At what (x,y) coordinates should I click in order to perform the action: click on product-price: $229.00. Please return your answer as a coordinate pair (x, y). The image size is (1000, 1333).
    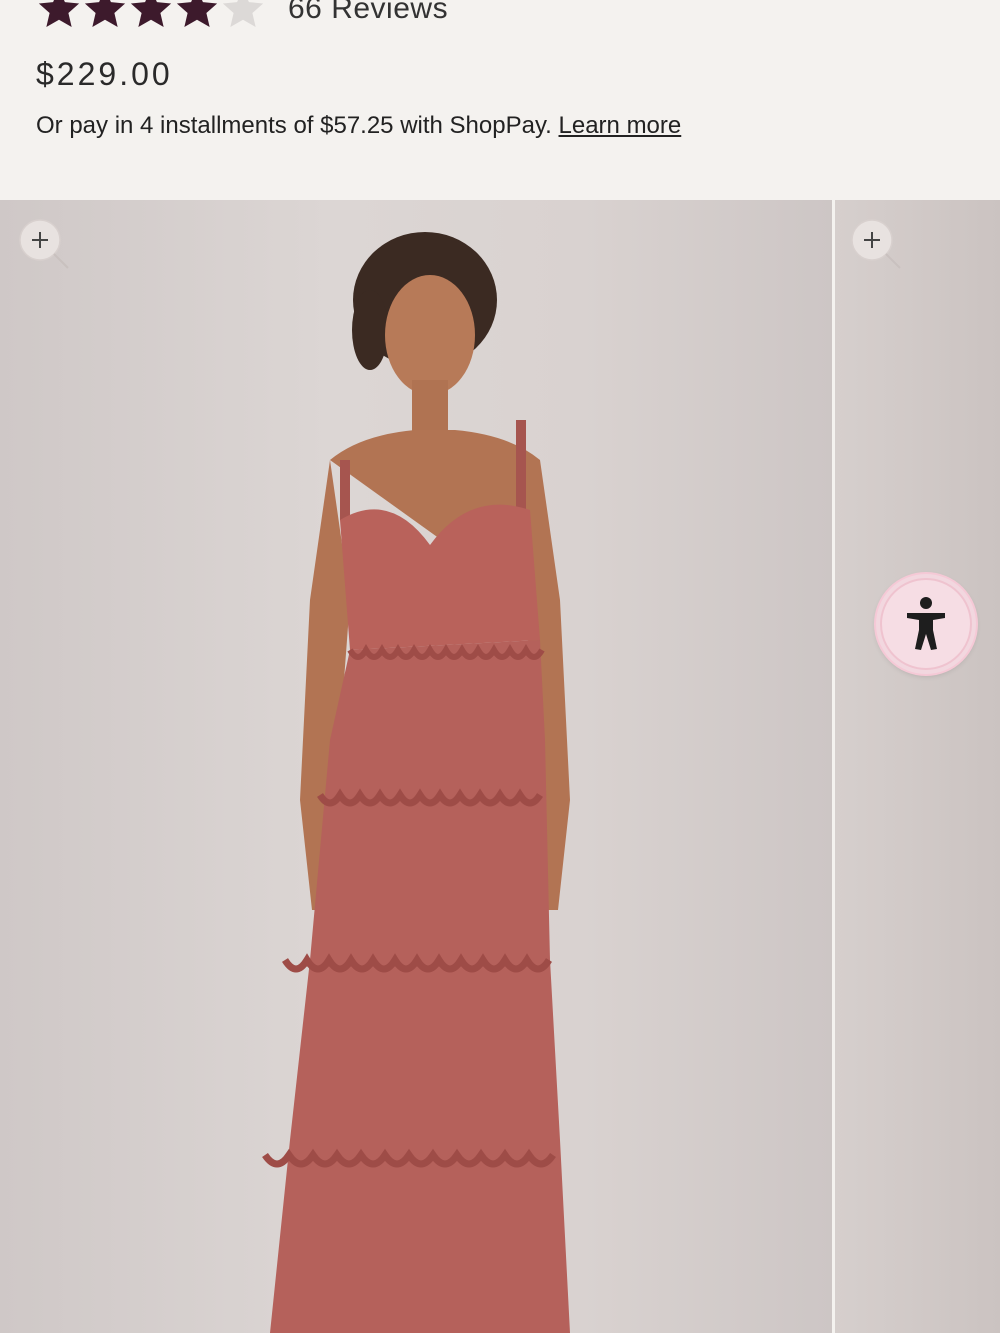
    Looking at the image, I should click on (104, 74).